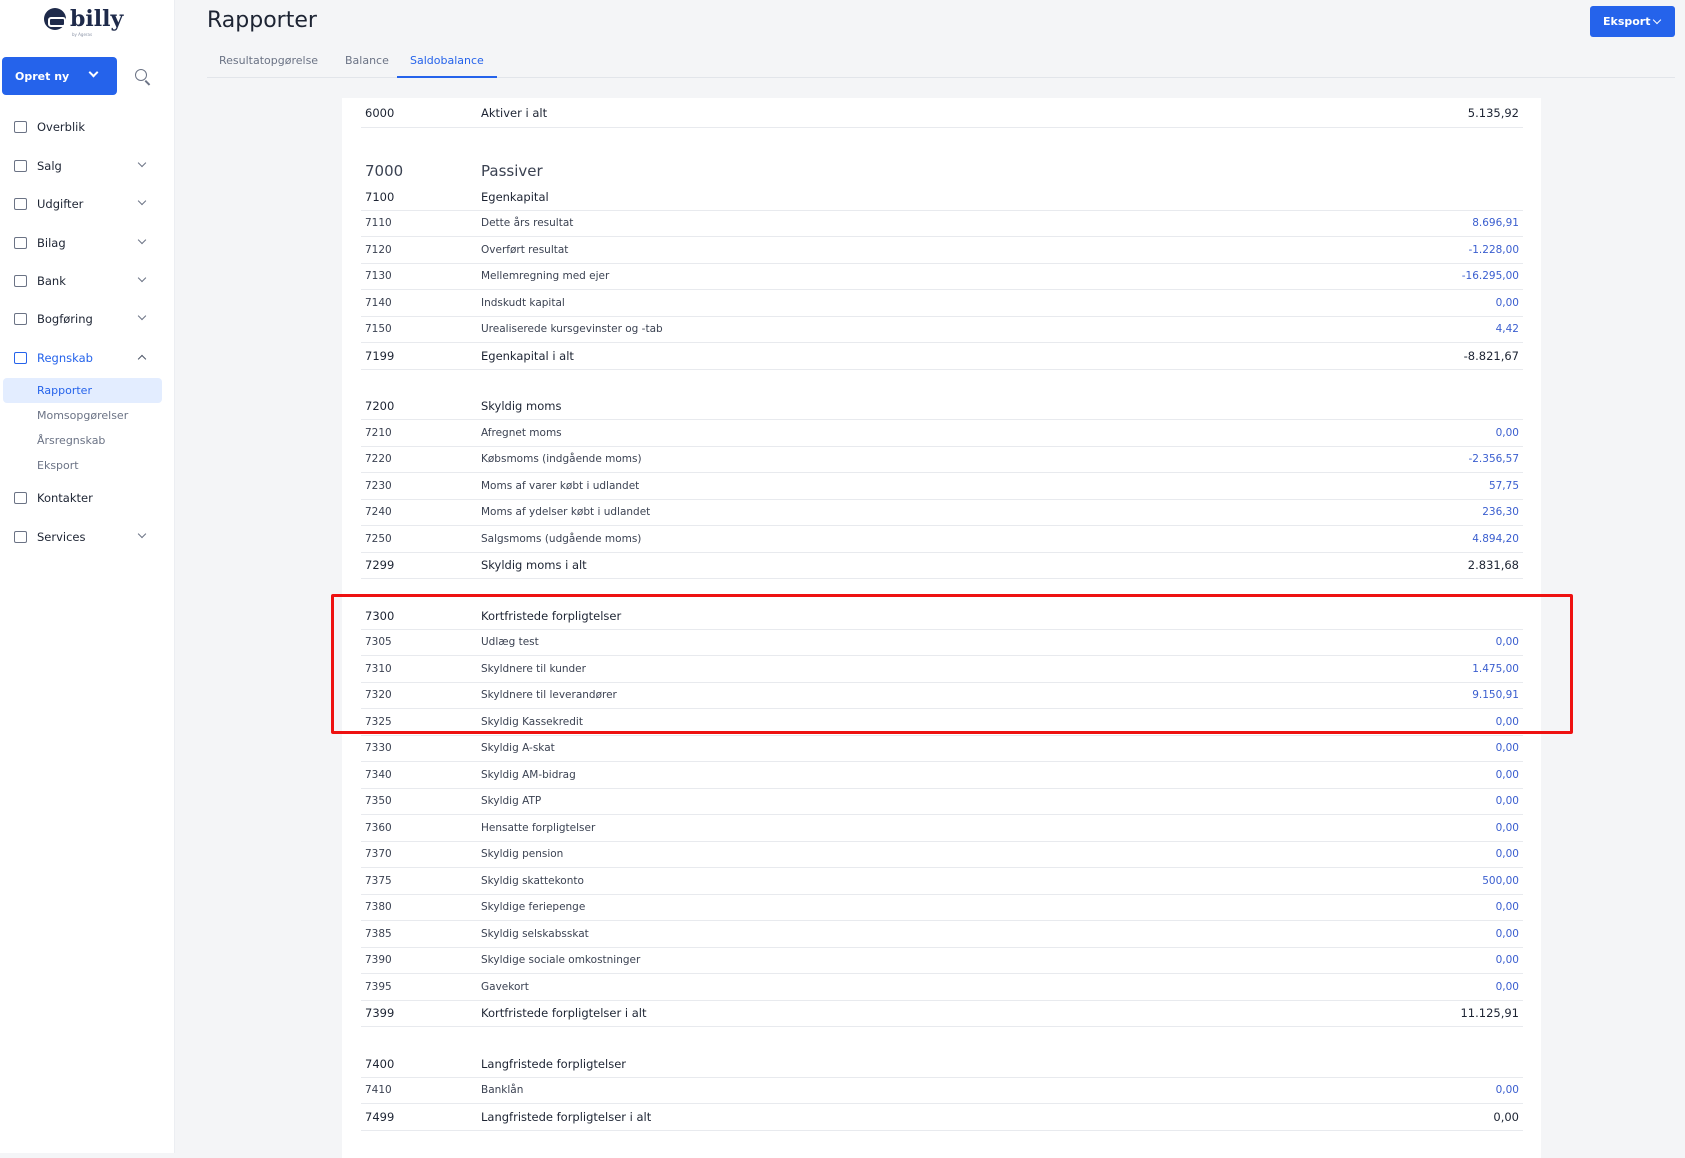 The width and height of the screenshot is (1685, 1158). I want to click on sidebar-item-label: Udgifter, so click(60, 204).